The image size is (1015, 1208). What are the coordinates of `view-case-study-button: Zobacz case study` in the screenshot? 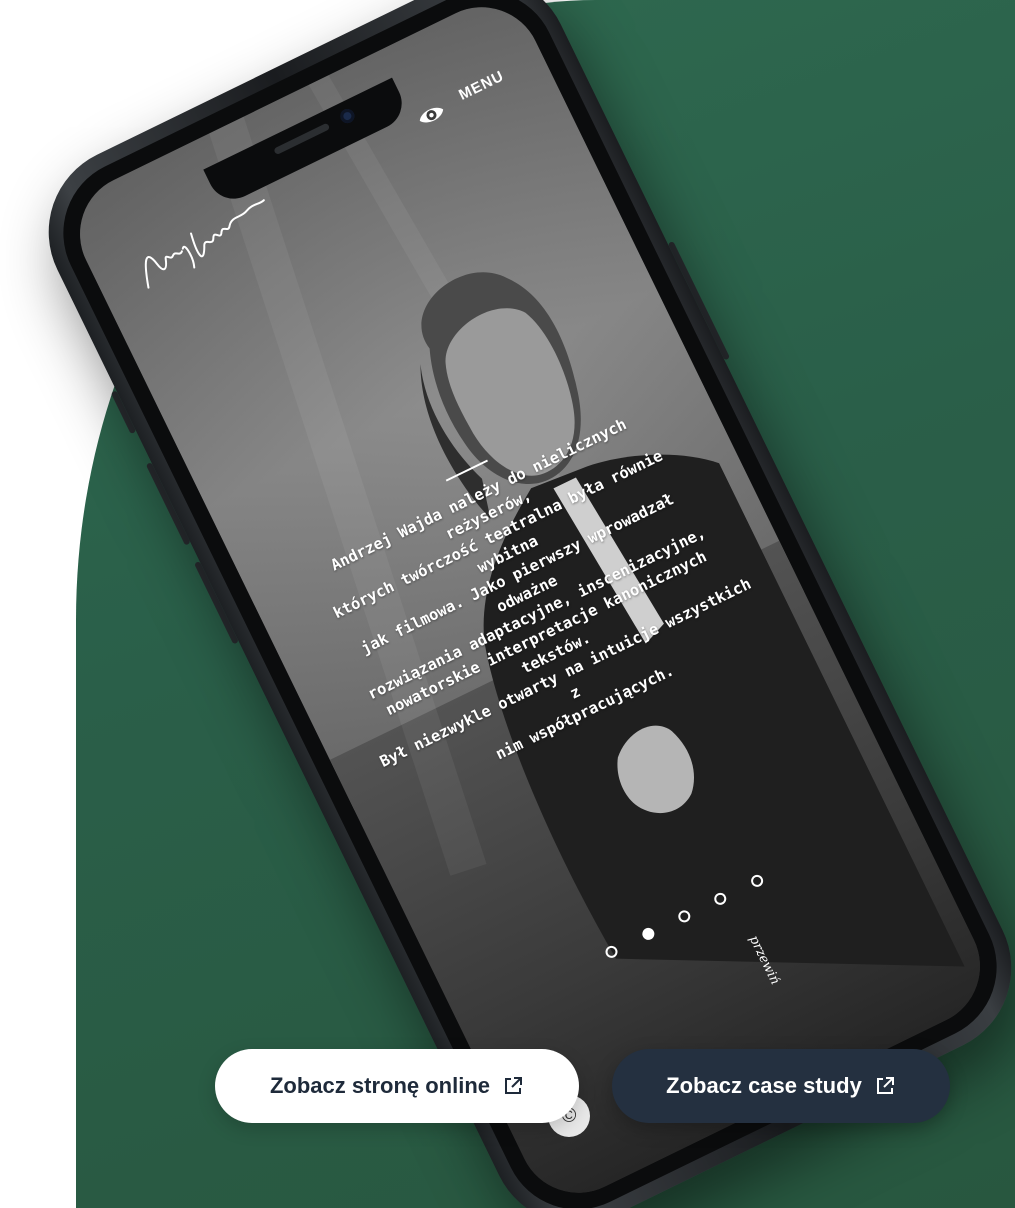 It's located at (781, 1086).